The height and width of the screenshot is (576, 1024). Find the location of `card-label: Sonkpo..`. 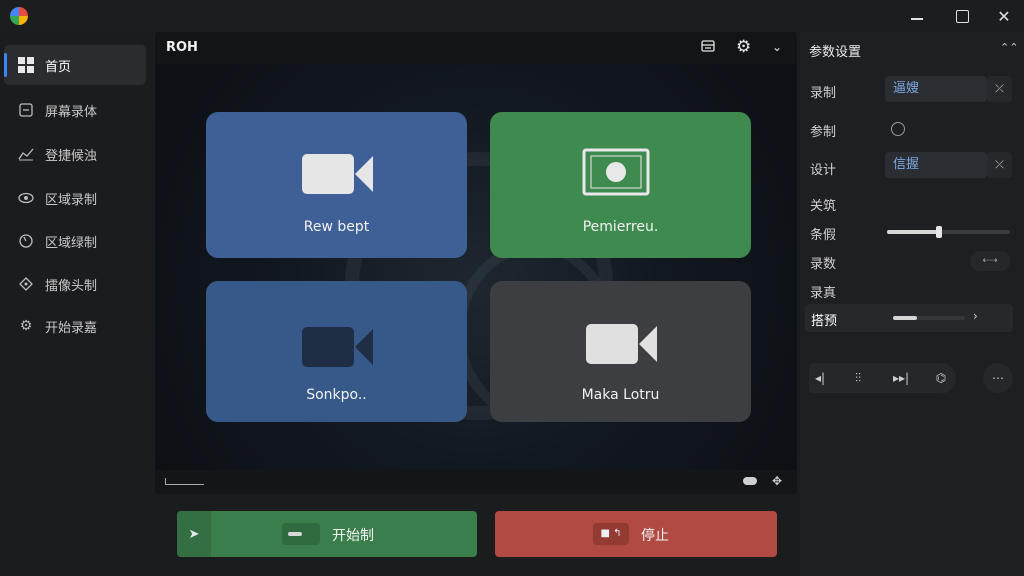

card-label: Sonkpo.. is located at coordinates (336, 395).